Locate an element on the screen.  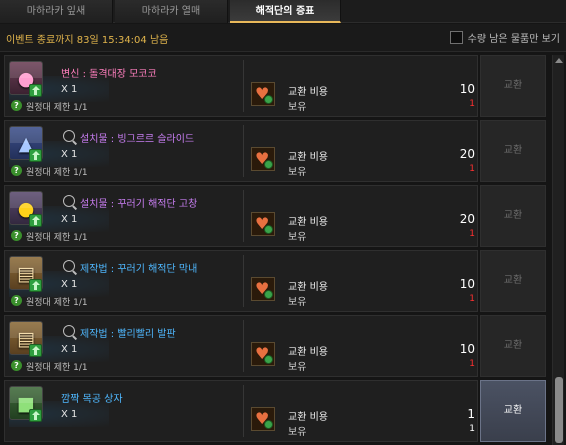
tab-pirate-token: 해적단의 증표 is located at coordinates (285, 11).